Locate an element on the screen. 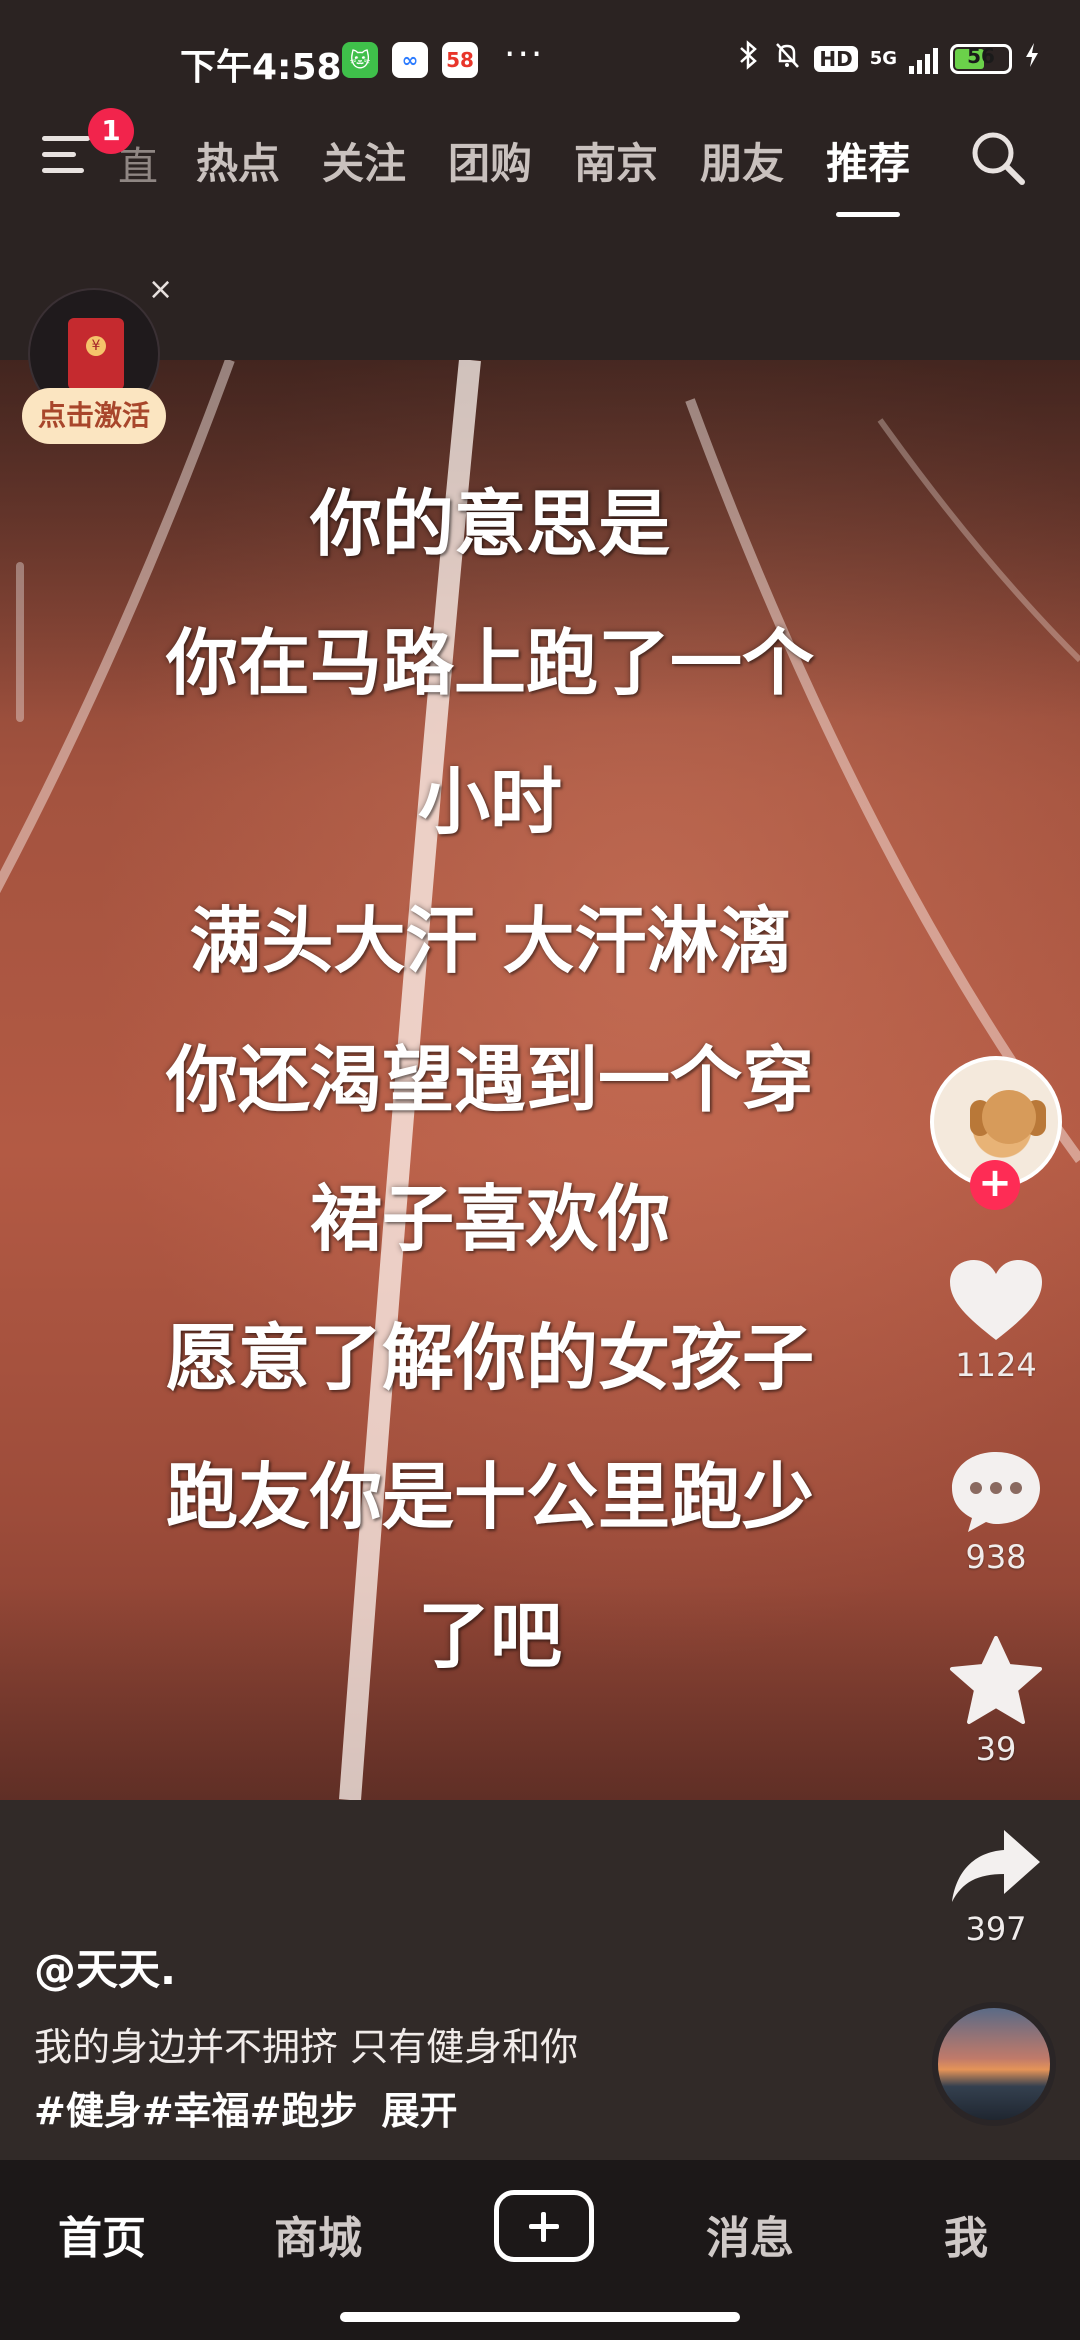 The height and width of the screenshot is (2340, 1080). caption-line: 你在马路上跑了一个 is located at coordinates (489, 663).